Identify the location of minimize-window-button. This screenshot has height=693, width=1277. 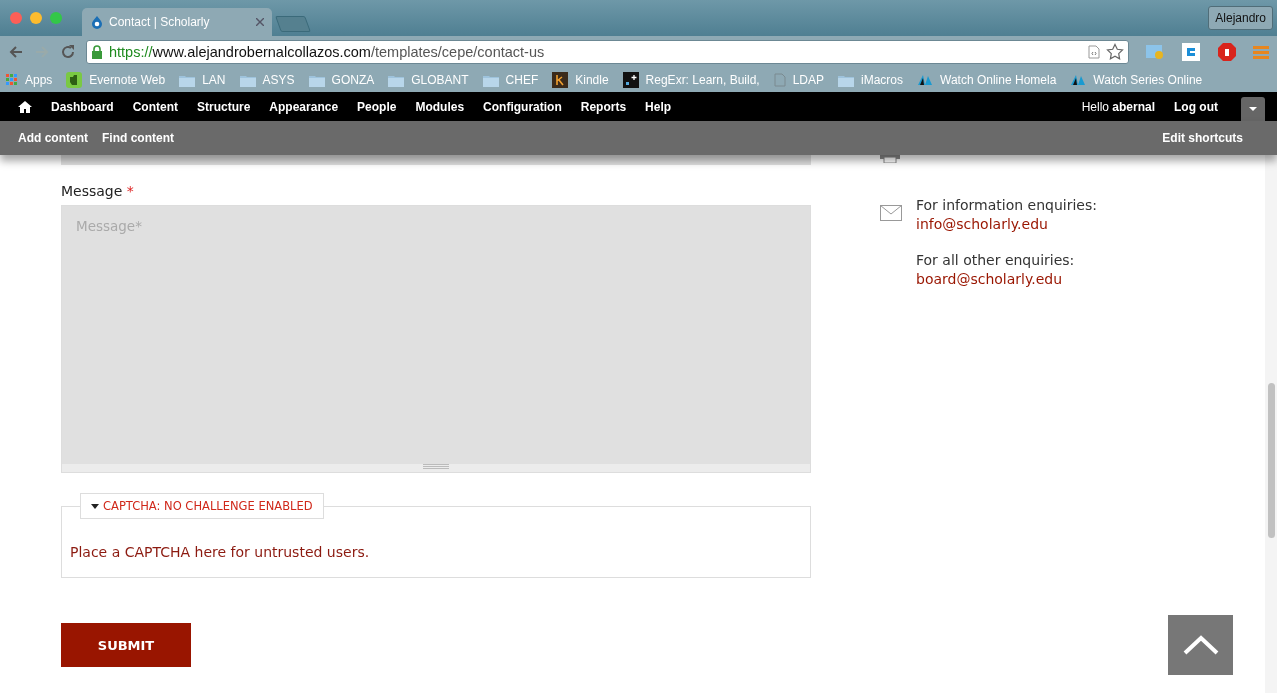
(36, 18).